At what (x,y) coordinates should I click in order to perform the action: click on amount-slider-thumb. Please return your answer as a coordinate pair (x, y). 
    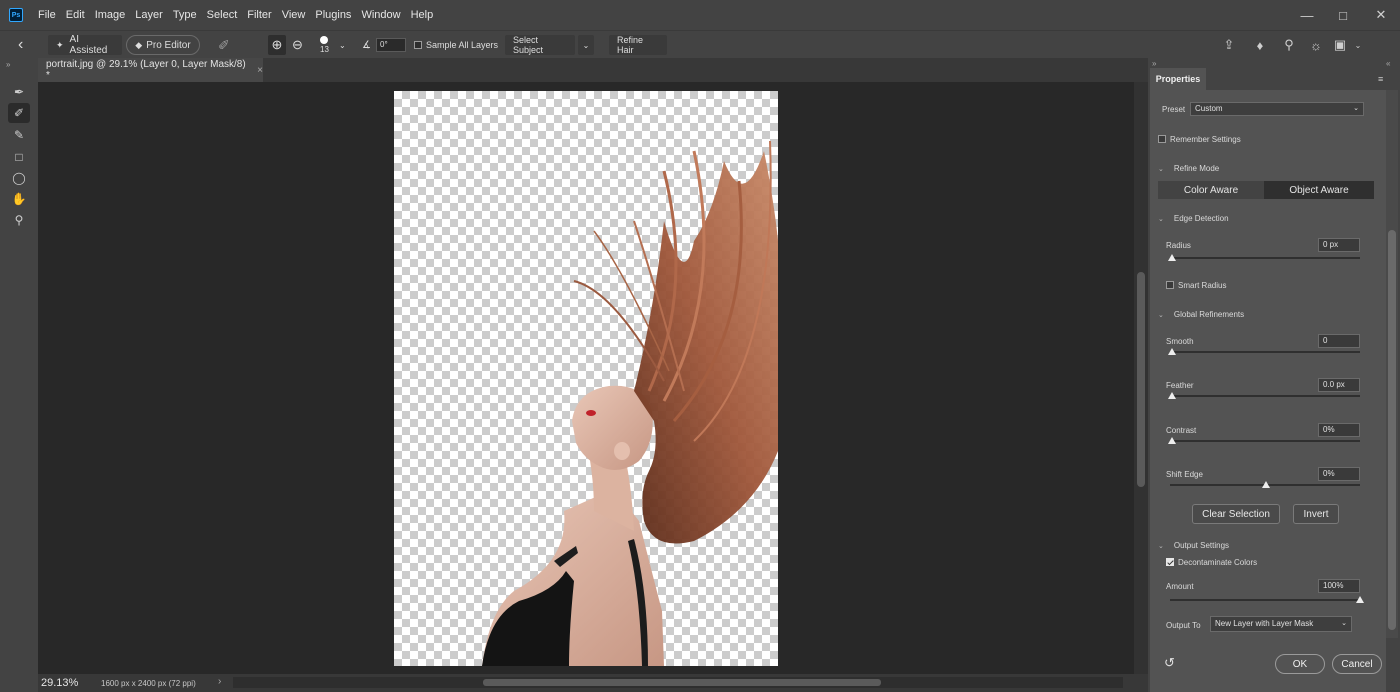
    Looking at the image, I should click on (1360, 599).